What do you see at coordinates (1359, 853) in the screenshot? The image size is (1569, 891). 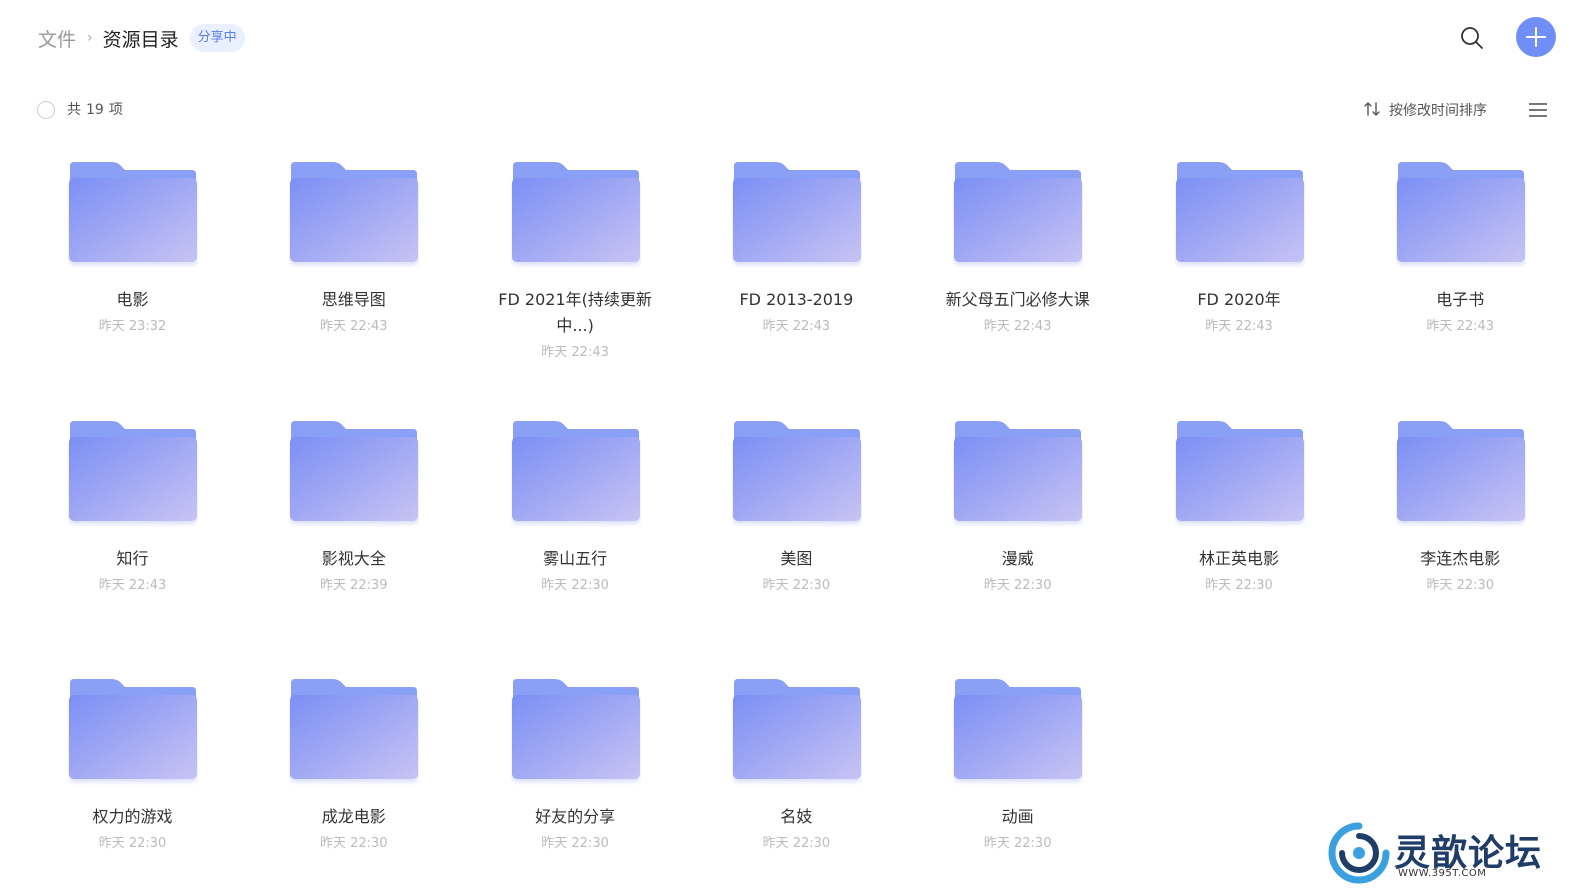 I see `watermark-logo-icon` at bounding box center [1359, 853].